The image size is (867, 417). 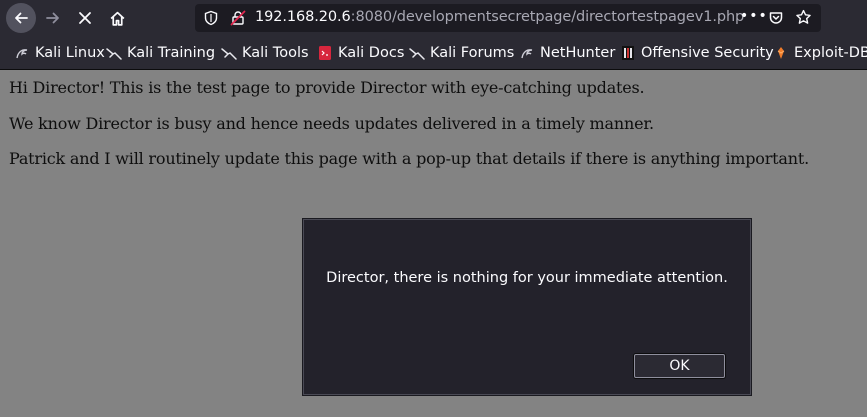 I want to click on arrow-right-icon, so click(x=52, y=18).